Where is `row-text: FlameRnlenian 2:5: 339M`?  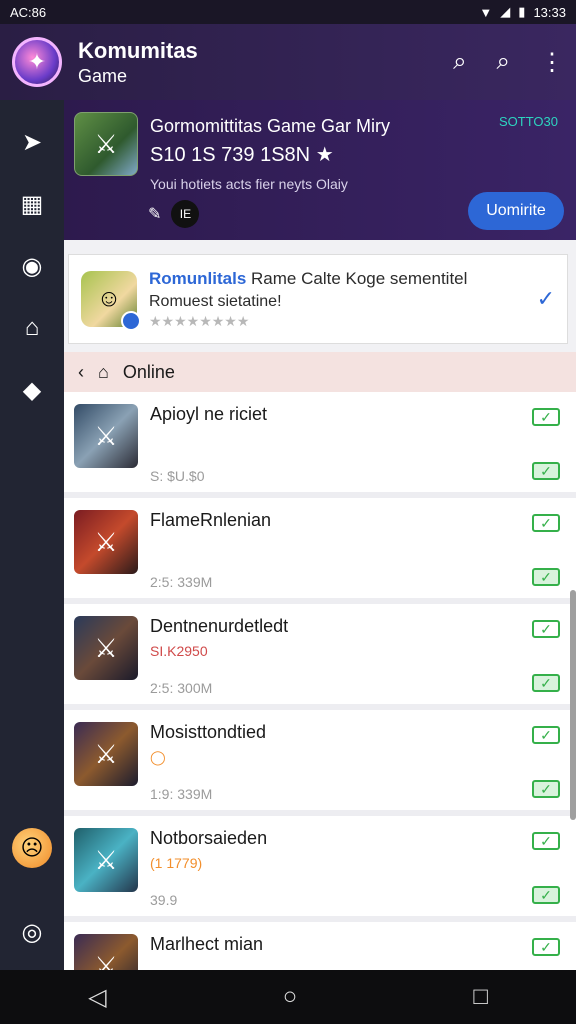 row-text: FlameRnlenian 2:5: 339M is located at coordinates (341, 550).